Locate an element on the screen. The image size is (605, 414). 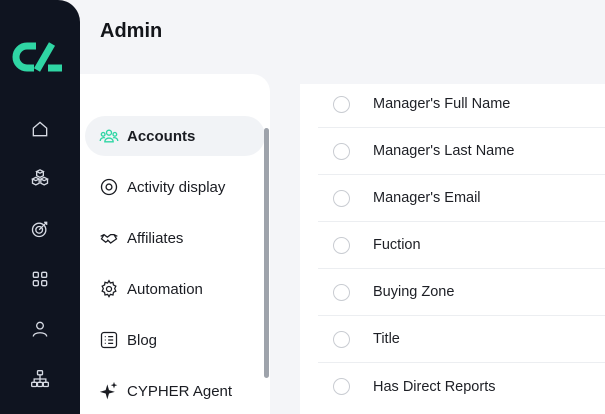
menu-item-cypher-agent: CYPHER Agent is located at coordinates (175, 391).